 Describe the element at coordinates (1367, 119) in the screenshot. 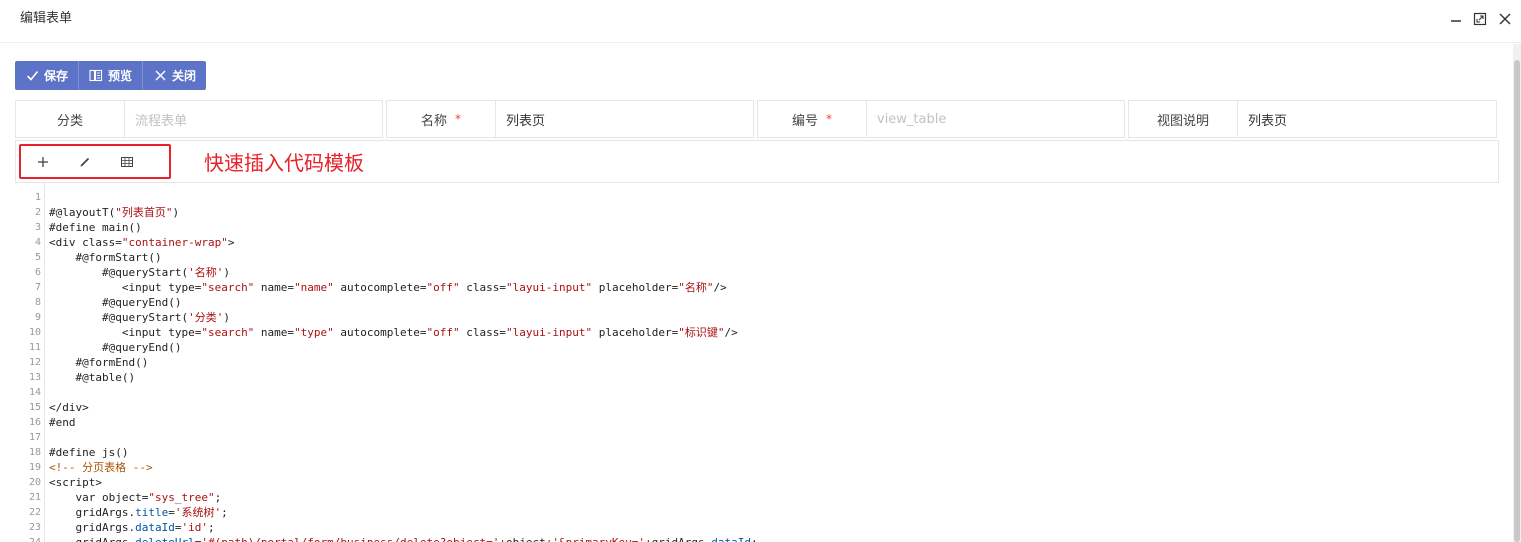

I see `description-input: 列表页` at that location.